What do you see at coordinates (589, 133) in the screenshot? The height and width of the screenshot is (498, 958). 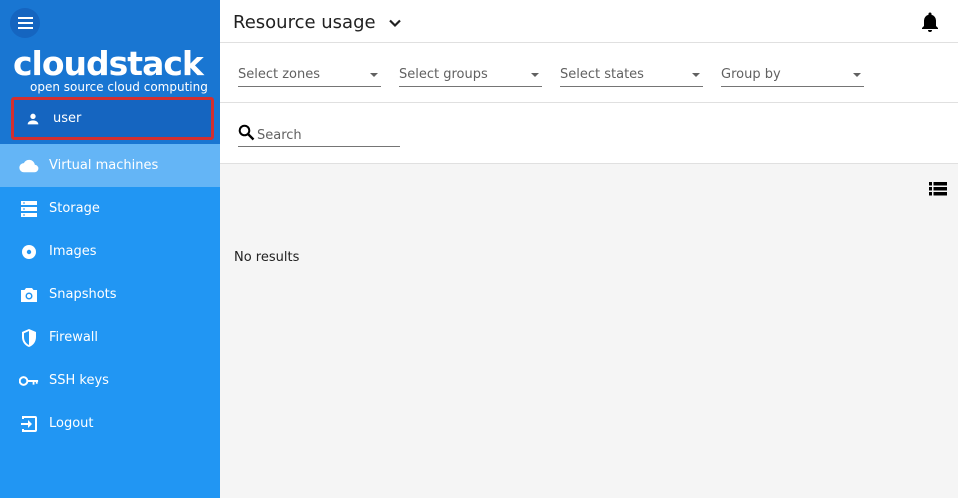 I see `search-bar` at bounding box center [589, 133].